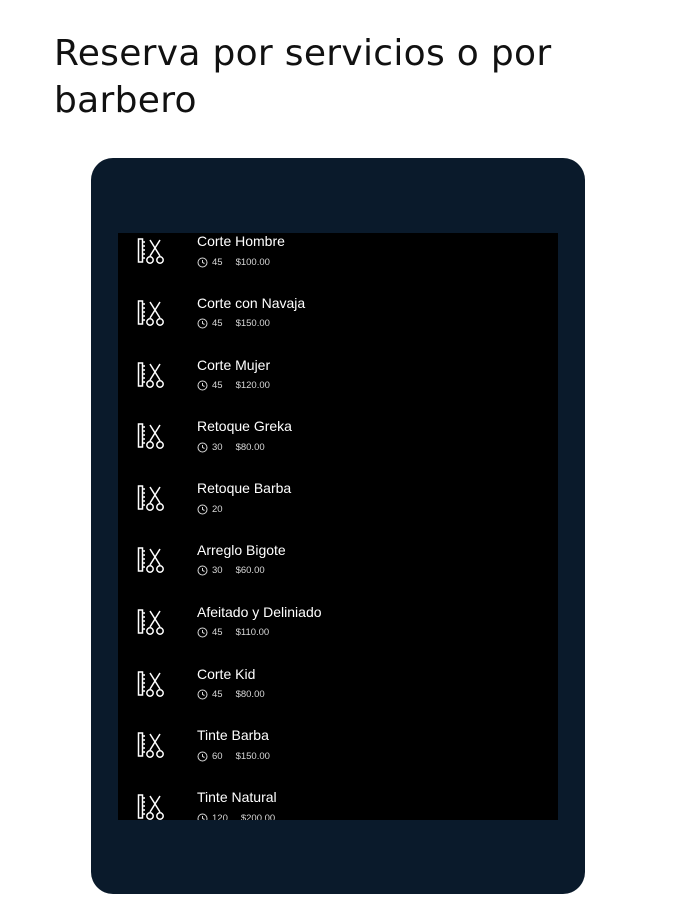 The height and width of the screenshot is (900, 675). Describe the element at coordinates (226, 673) in the screenshot. I see `service-name: Corte Kid` at that location.